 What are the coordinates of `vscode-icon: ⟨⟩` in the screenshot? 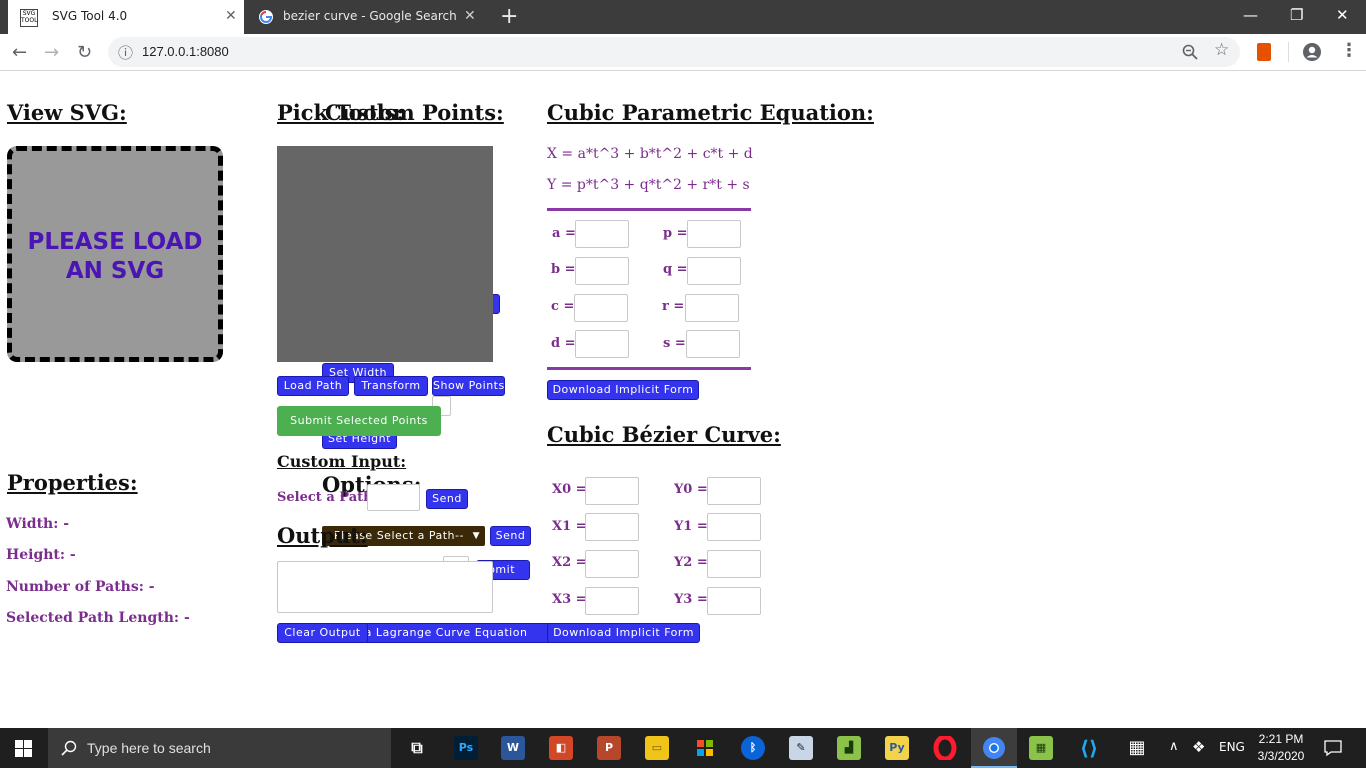 It's located at (1089, 748).